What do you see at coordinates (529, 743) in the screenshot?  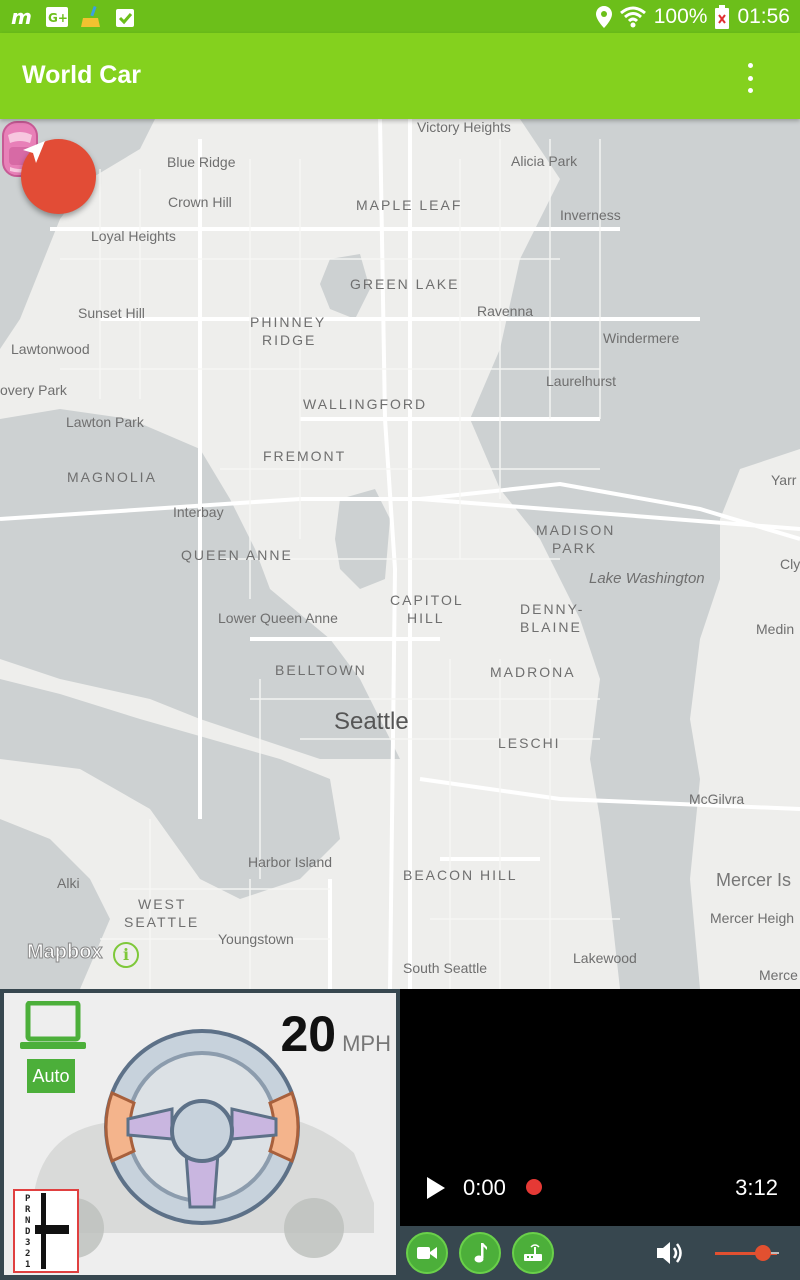 I see `map-label: LESCHI` at bounding box center [529, 743].